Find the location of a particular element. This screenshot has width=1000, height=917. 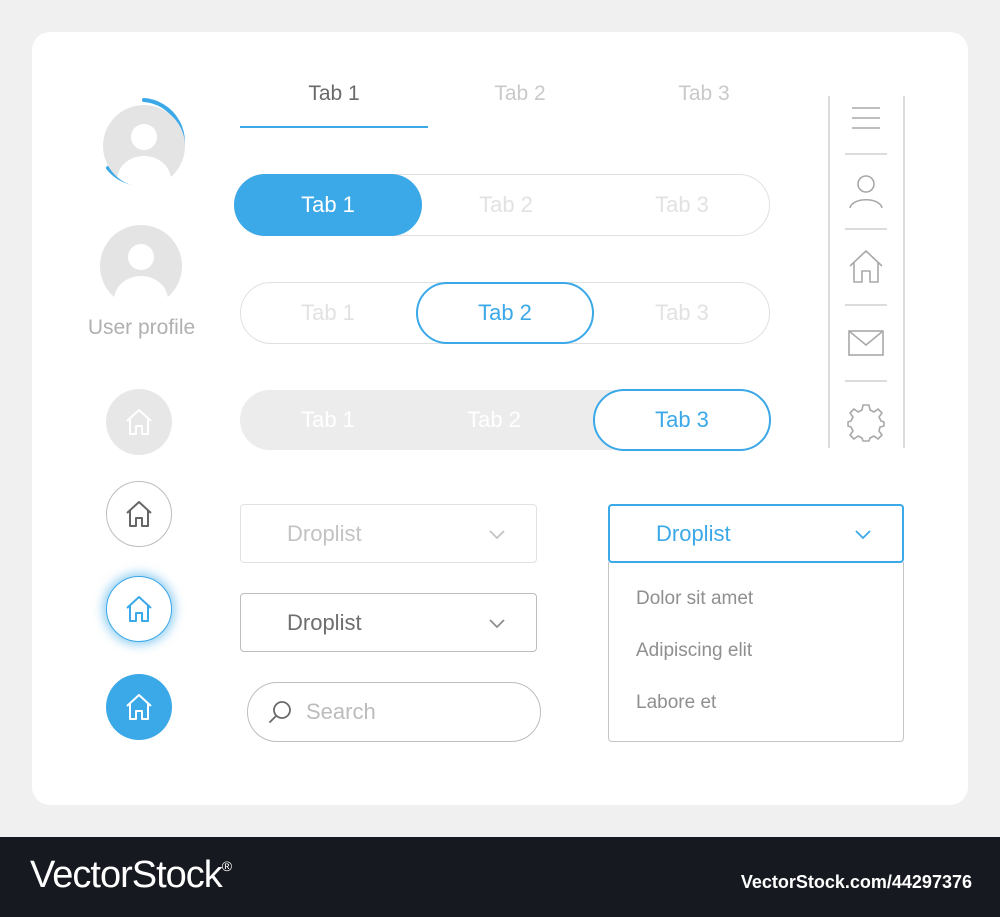

home-button-hover is located at coordinates (139, 609).